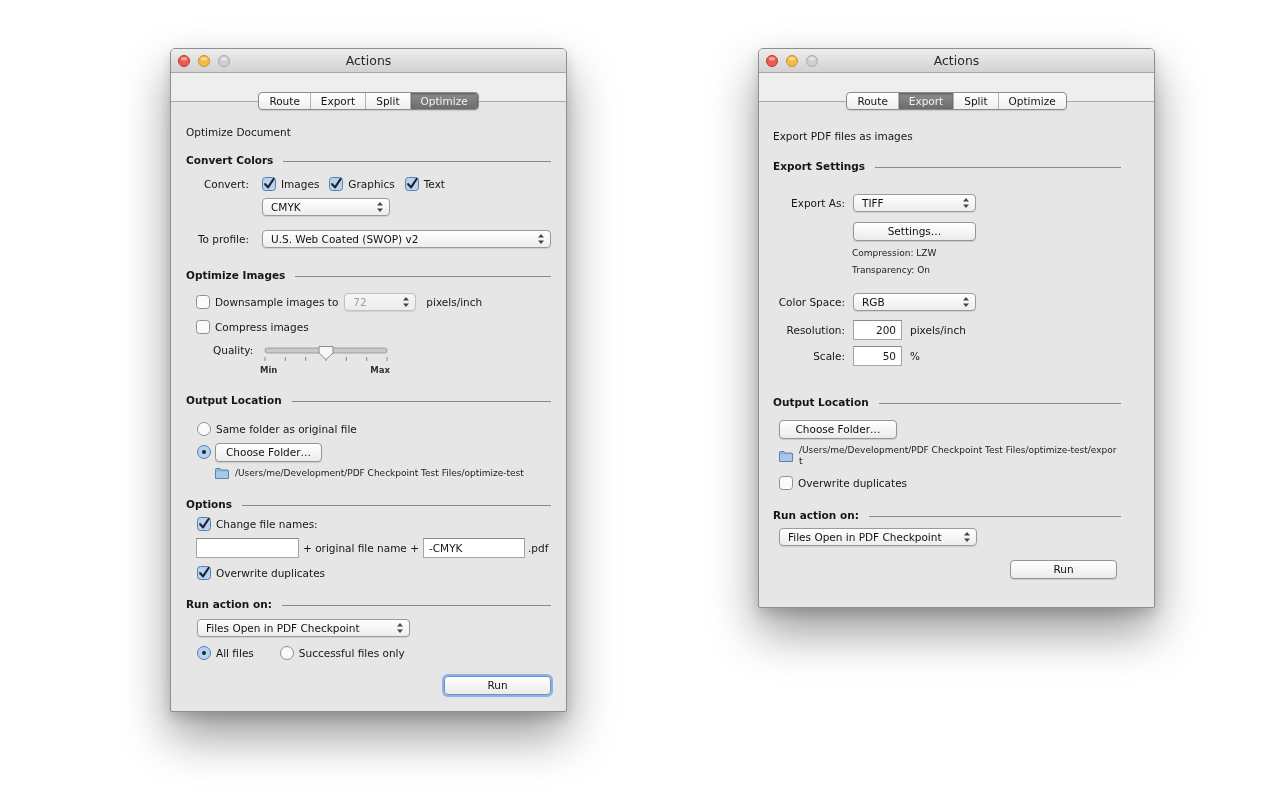 Image resolution: width=1280 pixels, height=800 pixels. I want to click on description-text: Optimize Document, so click(238, 132).